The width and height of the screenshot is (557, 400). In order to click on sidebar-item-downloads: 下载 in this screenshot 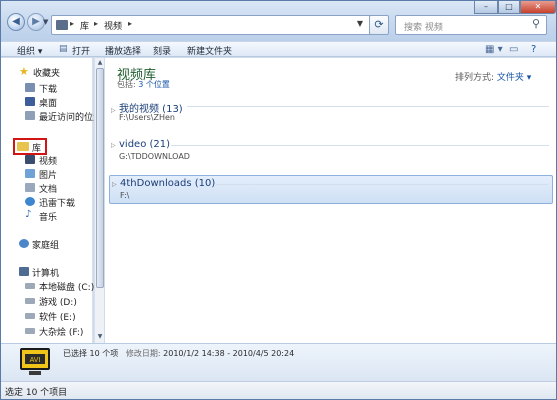, I will do `click(48, 88)`.